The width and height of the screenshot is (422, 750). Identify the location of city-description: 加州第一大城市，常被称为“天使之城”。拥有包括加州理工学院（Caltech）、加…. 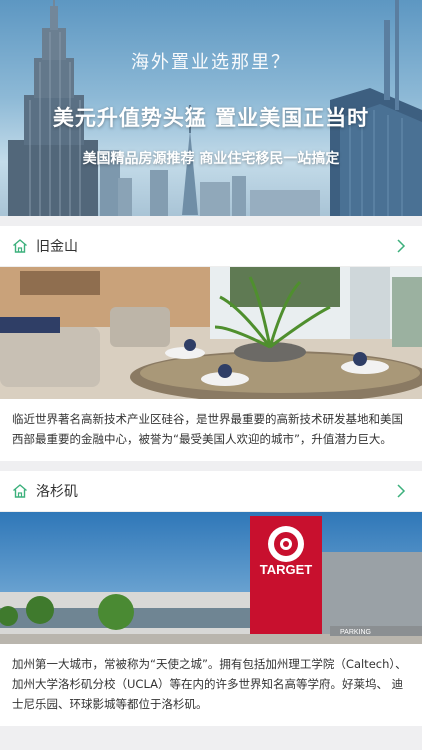
(209, 684).